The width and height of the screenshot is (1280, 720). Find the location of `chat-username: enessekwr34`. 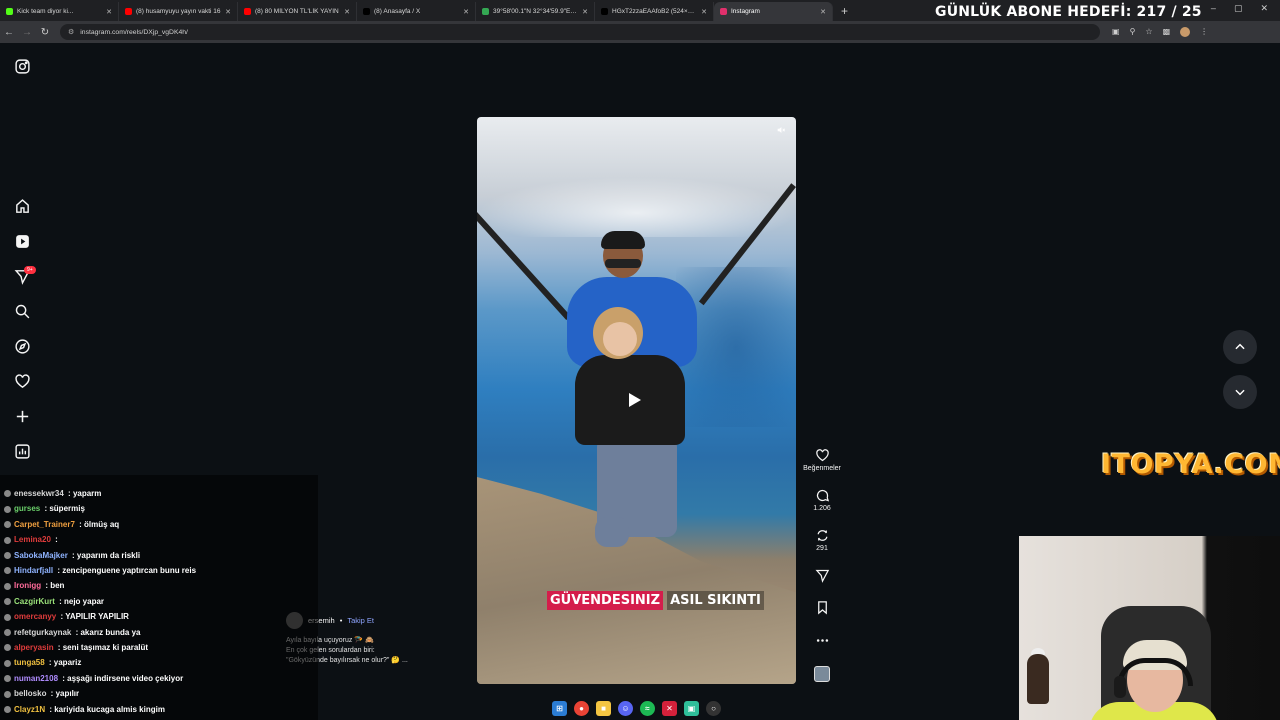

chat-username: enessekwr34 is located at coordinates (39, 493).